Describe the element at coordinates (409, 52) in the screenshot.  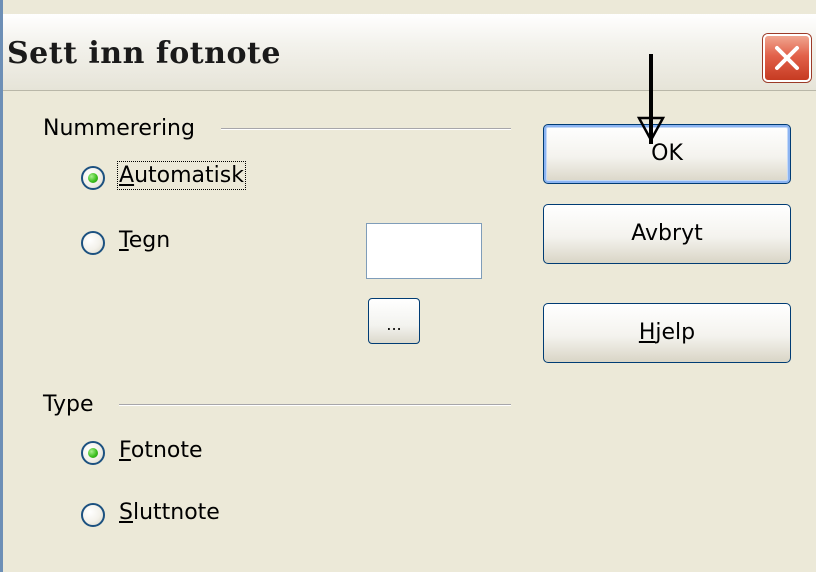
I see `title-bar: Sett inn fotnote` at that location.